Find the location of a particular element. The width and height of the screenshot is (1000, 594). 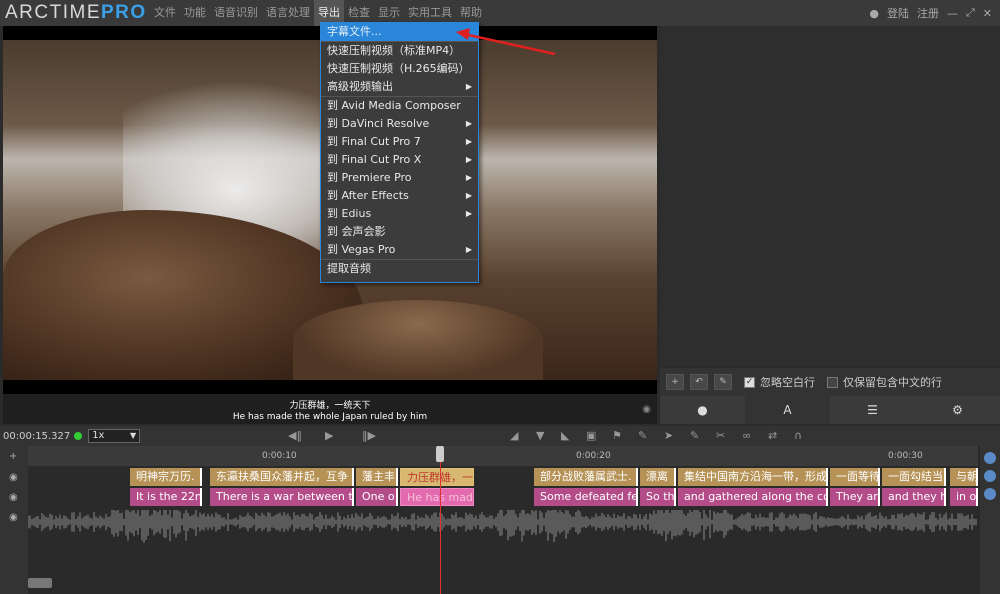

subtitle-clip-cn: 与朝 is located at coordinates (964, 477).